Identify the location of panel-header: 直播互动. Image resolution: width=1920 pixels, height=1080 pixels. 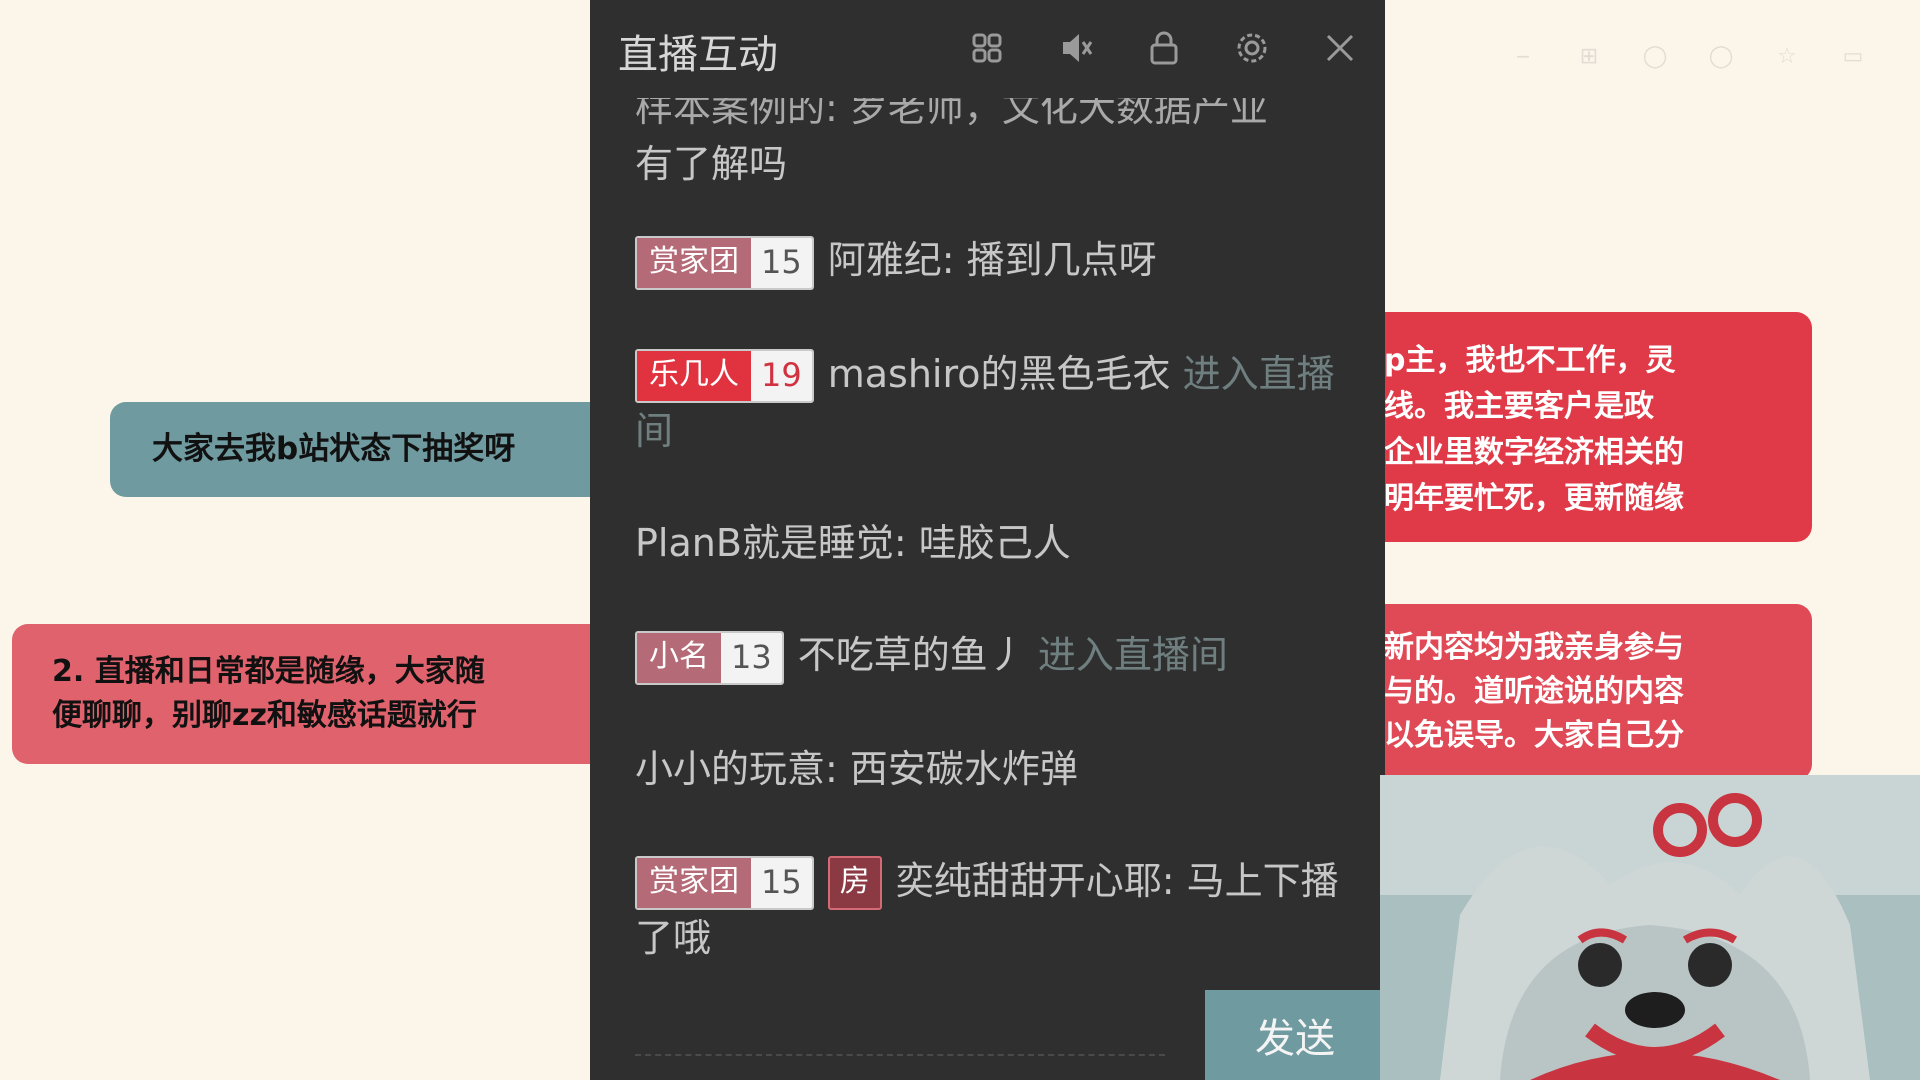
(987, 49).